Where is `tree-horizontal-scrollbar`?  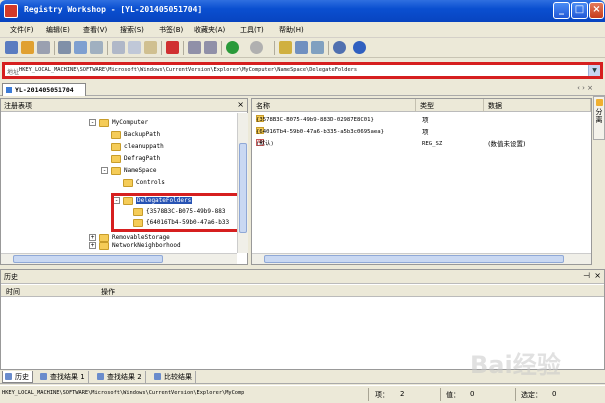
tree-horizontal-scrollbar is located at coordinates (119, 258).